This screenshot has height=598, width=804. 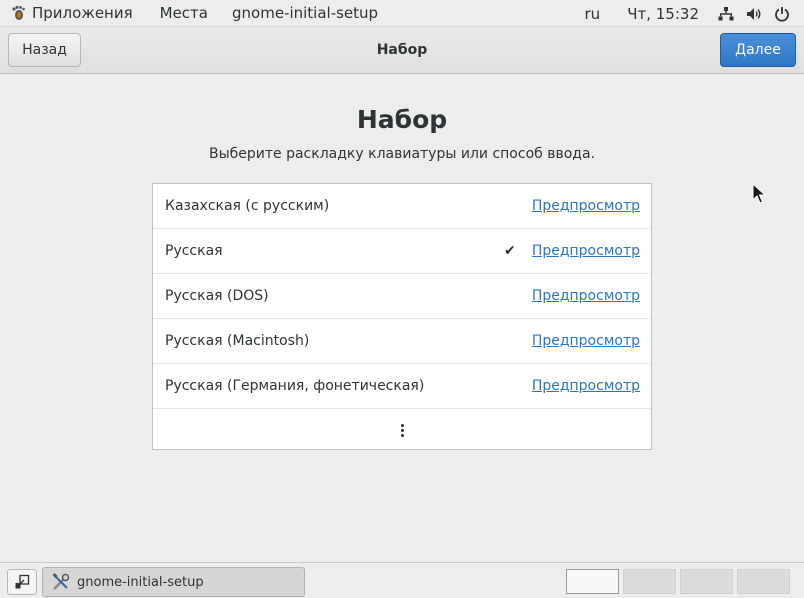 I want to click on gnome-foot-icon, so click(x=18, y=13).